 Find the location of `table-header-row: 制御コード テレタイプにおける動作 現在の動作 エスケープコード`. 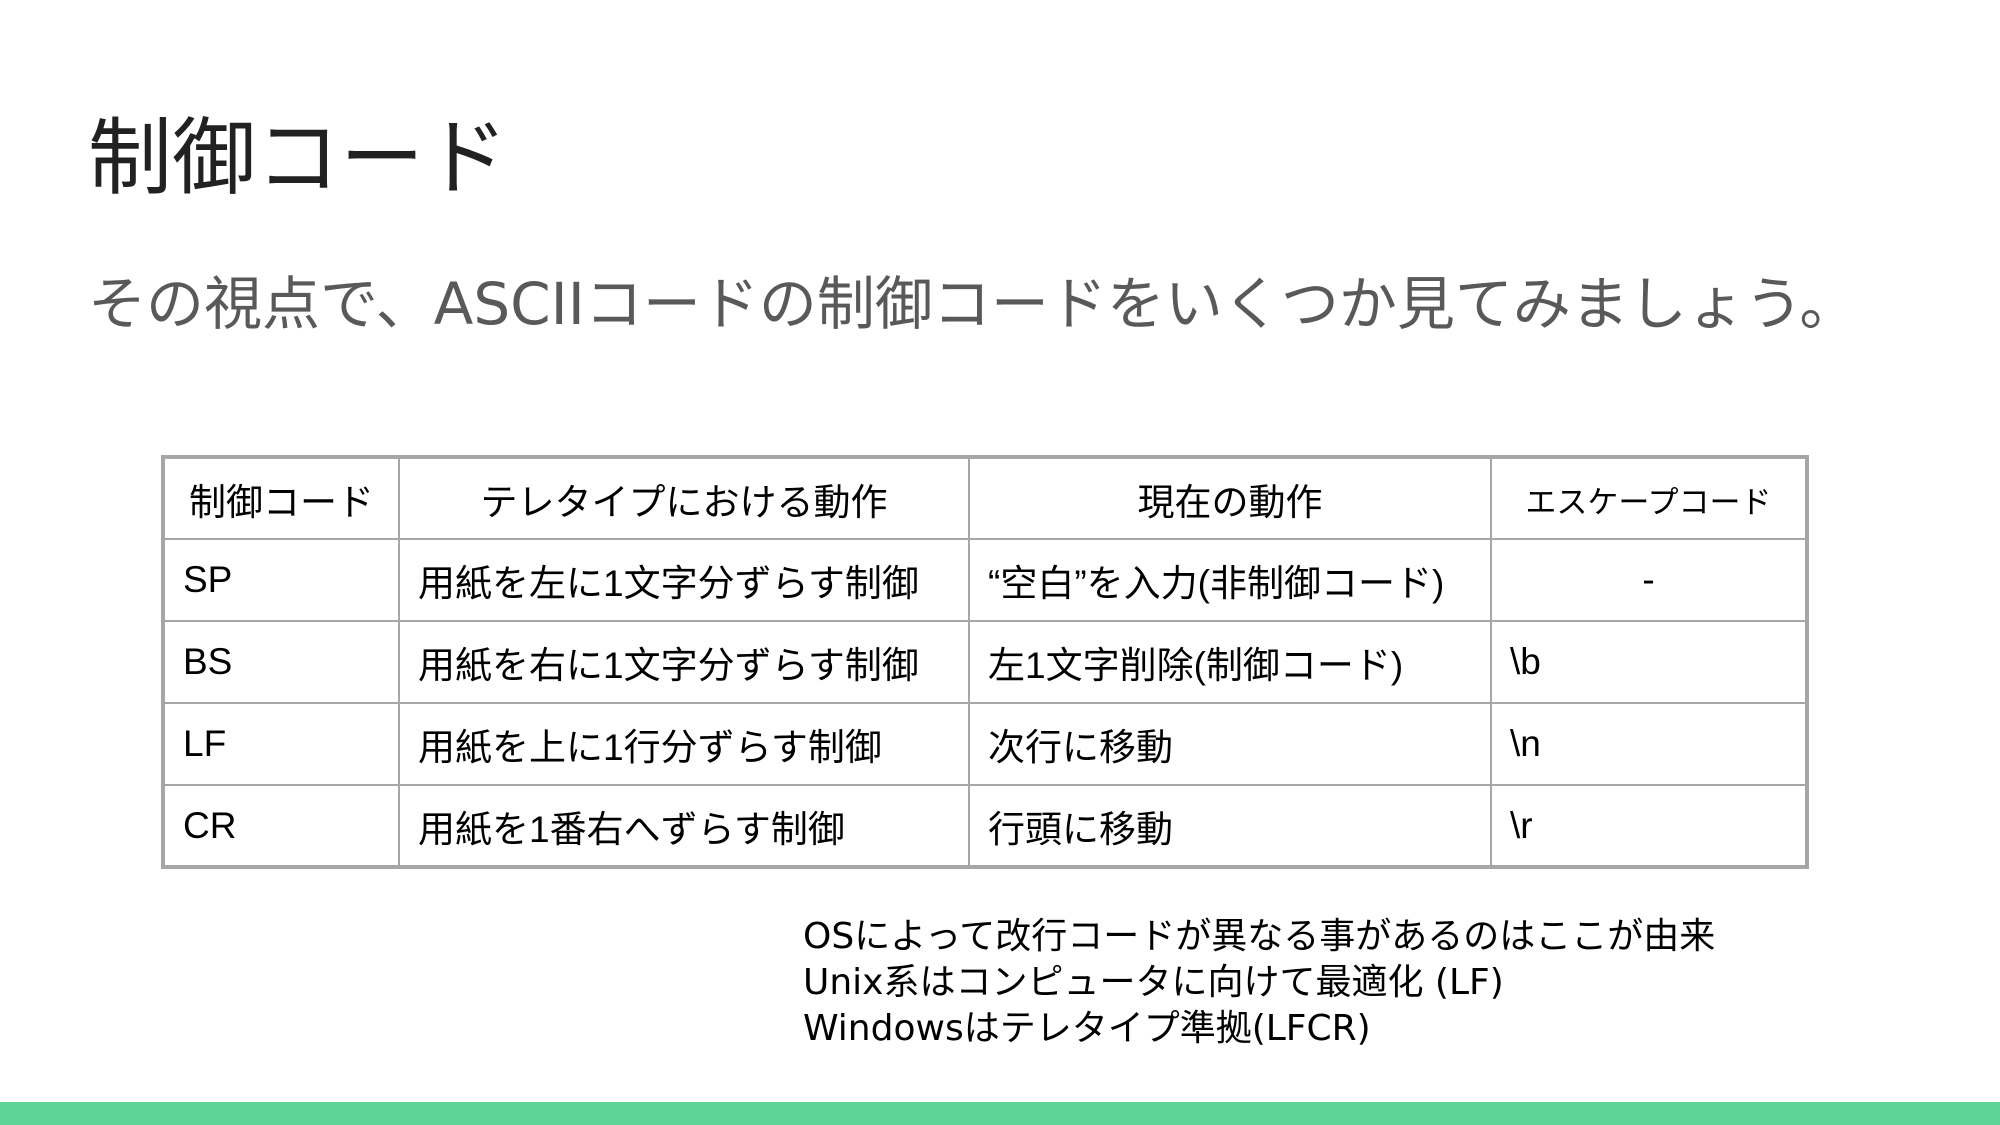

table-header-row: 制御コード テレタイプにおける動作 現在の動作 エスケープコード is located at coordinates (985, 498).